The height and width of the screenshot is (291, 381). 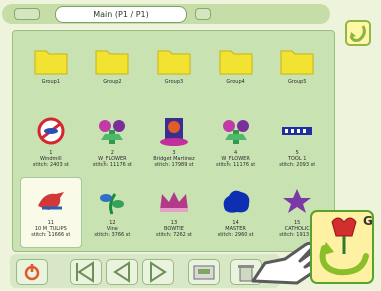 I want to click on next-page-button, so click(x=158, y=272).